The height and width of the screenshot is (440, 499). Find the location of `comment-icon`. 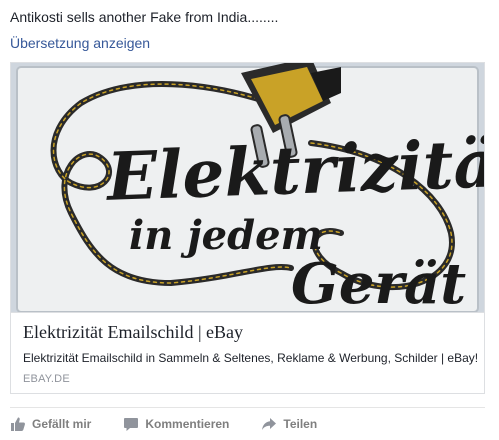

comment-icon is located at coordinates (131, 424).